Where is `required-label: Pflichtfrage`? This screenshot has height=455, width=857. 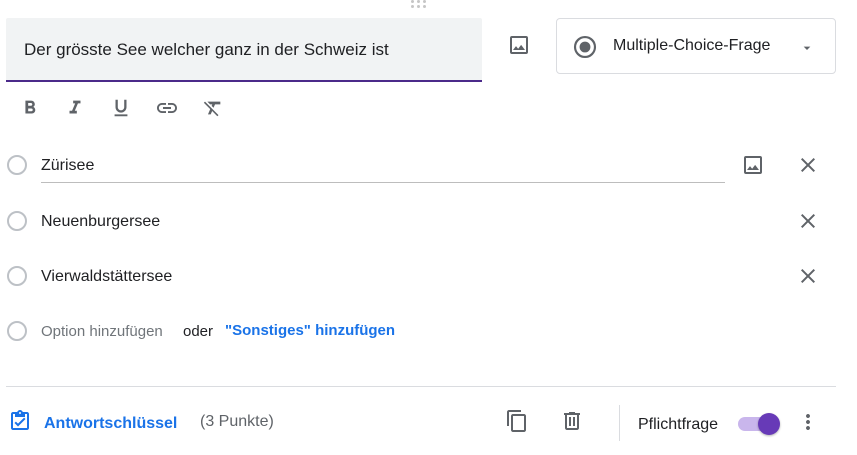 required-label: Pflichtfrage is located at coordinates (678, 424).